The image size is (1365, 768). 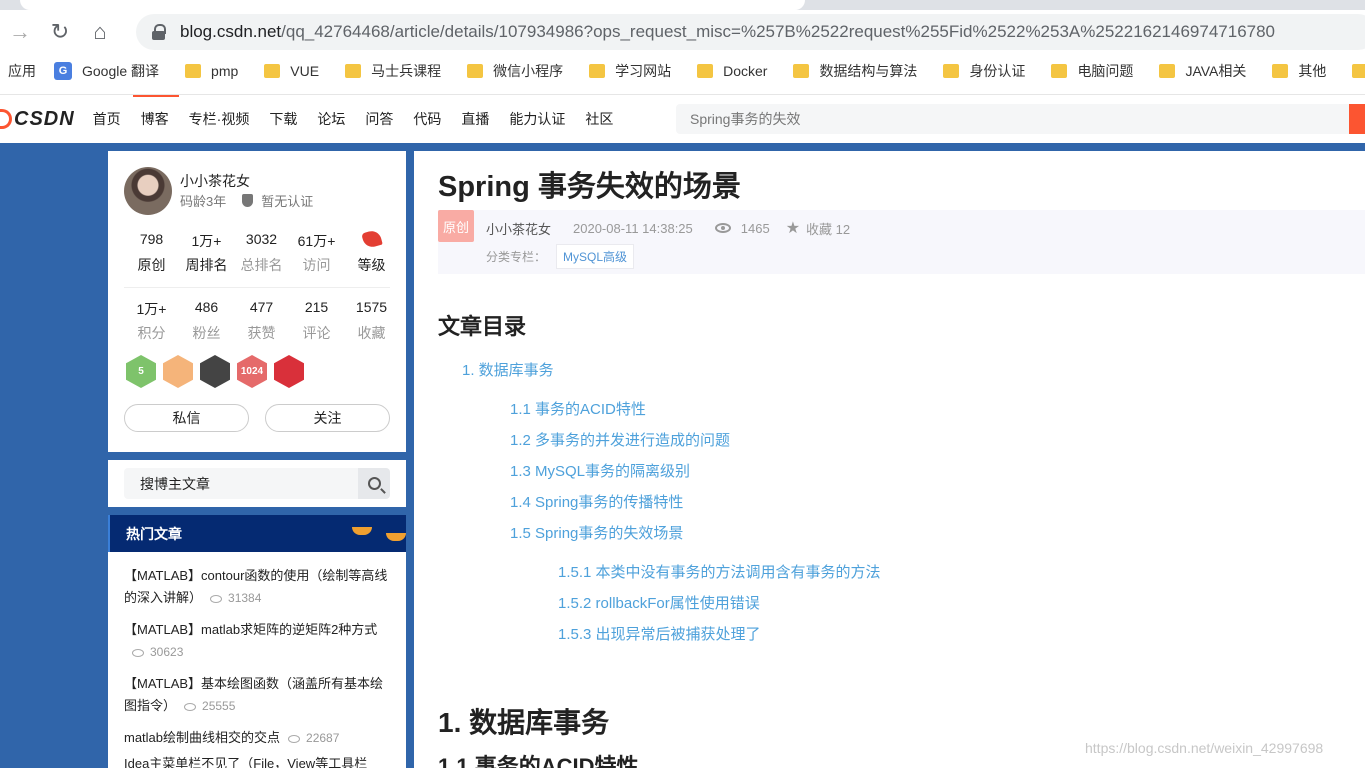 What do you see at coordinates (374, 483) in the screenshot?
I see `blogger-search-button` at bounding box center [374, 483].